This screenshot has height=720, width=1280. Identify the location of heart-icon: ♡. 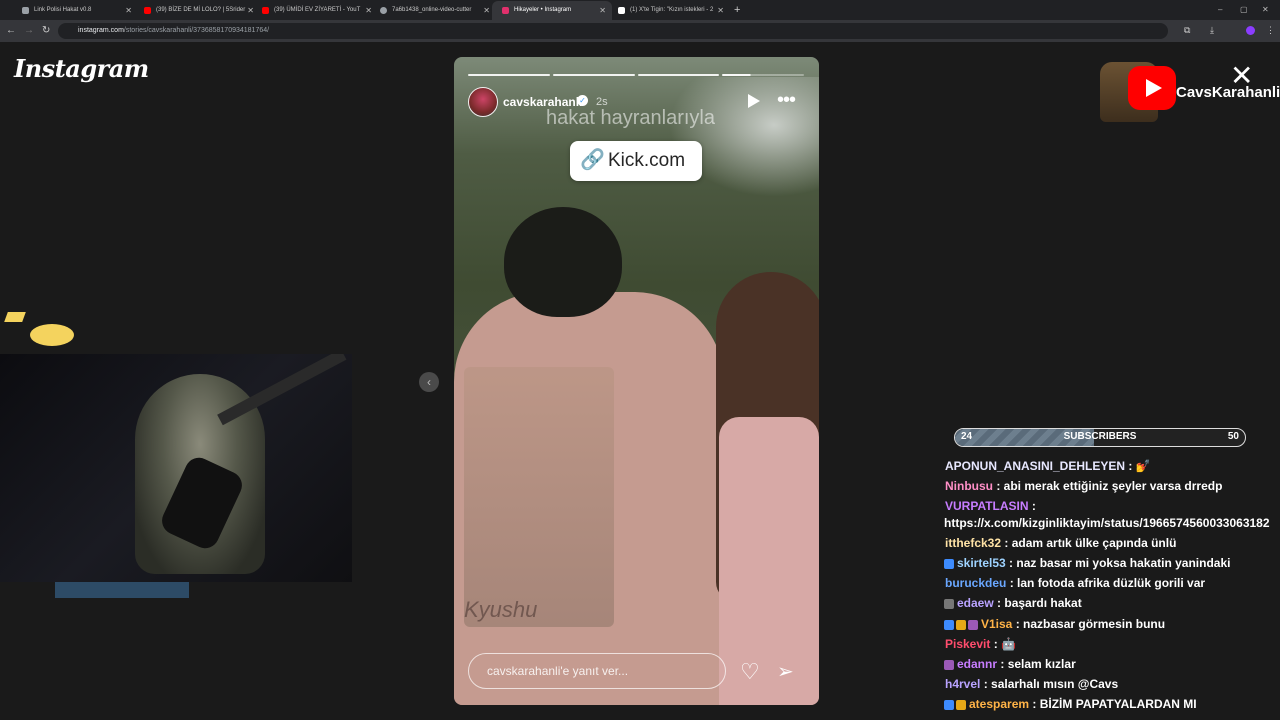
(750, 672).